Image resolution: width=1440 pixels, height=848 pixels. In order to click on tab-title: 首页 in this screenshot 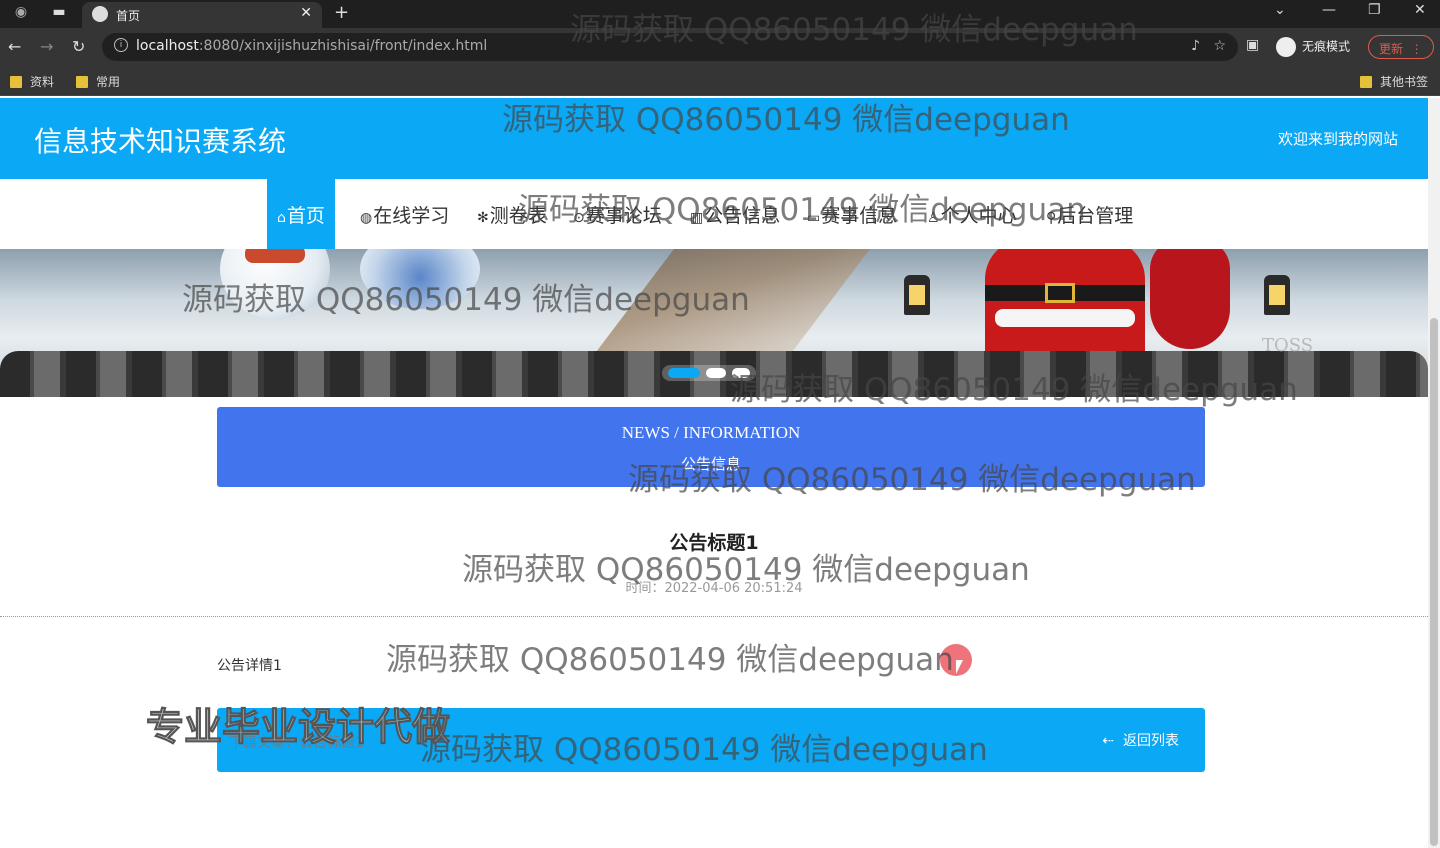, I will do `click(128, 16)`.